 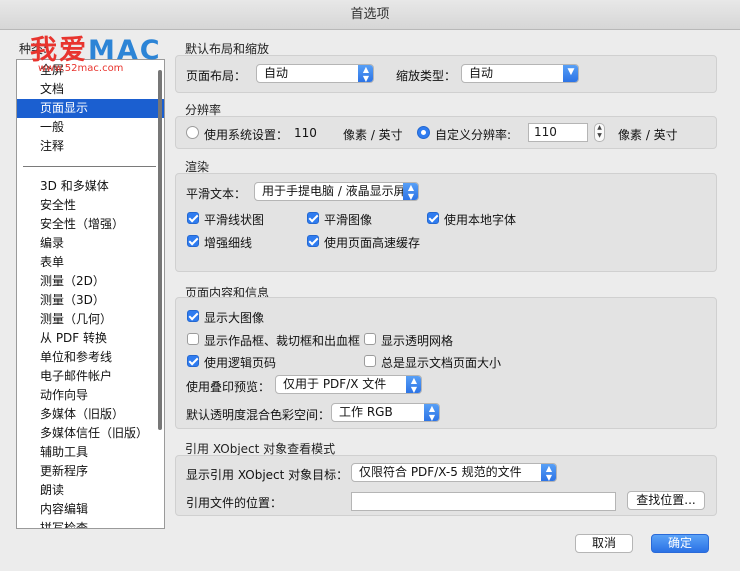 What do you see at coordinates (348, 220) in the screenshot?
I see `smooth-images-label: 平滑图像` at bounding box center [348, 220].